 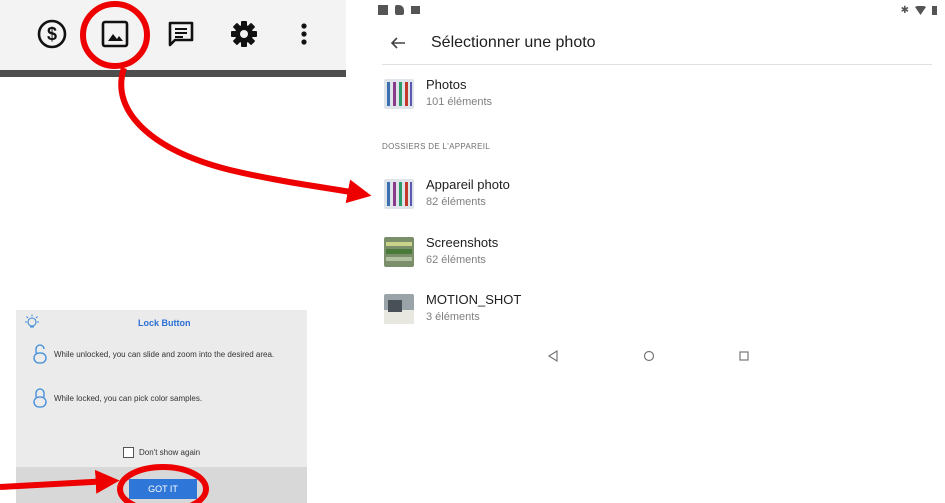 I want to click on back-arrow-icon, so click(x=398, y=43).